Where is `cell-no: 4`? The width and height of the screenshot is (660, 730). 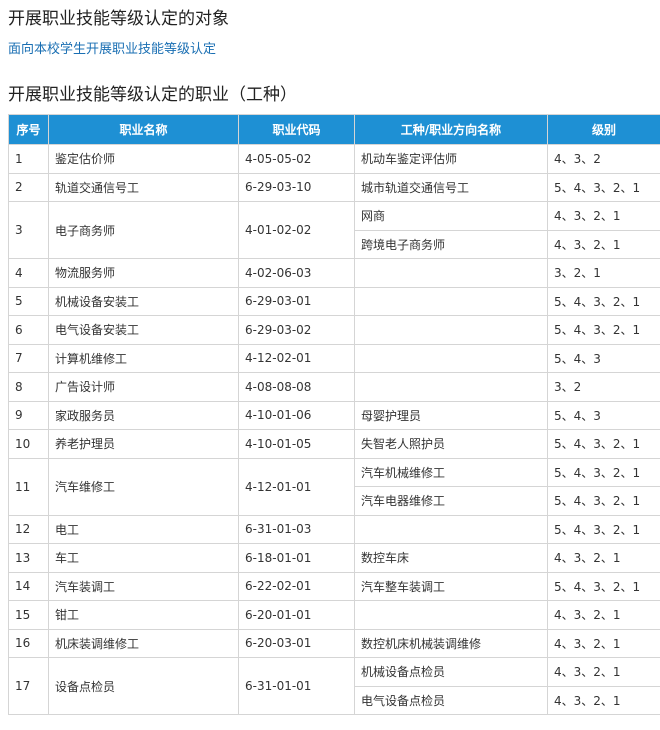 cell-no: 4 is located at coordinates (28, 273).